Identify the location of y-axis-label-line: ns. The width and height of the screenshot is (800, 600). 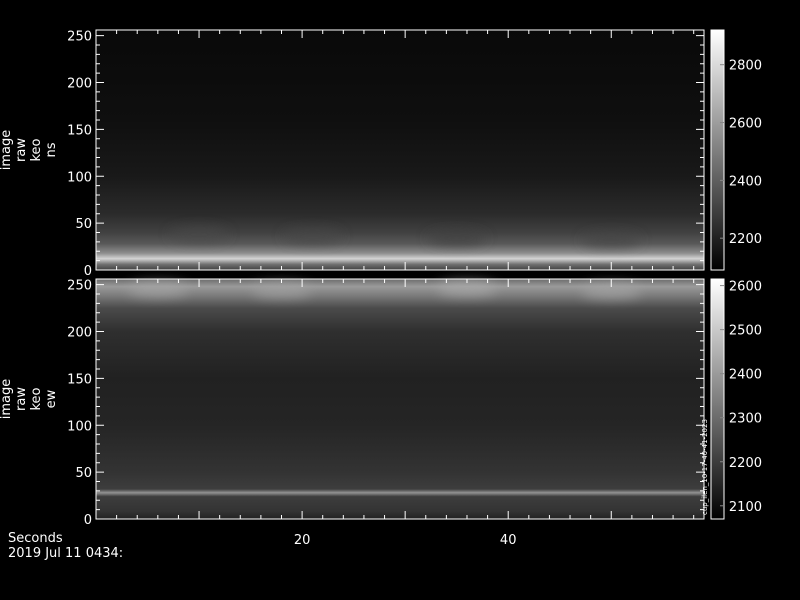
(51, 149).